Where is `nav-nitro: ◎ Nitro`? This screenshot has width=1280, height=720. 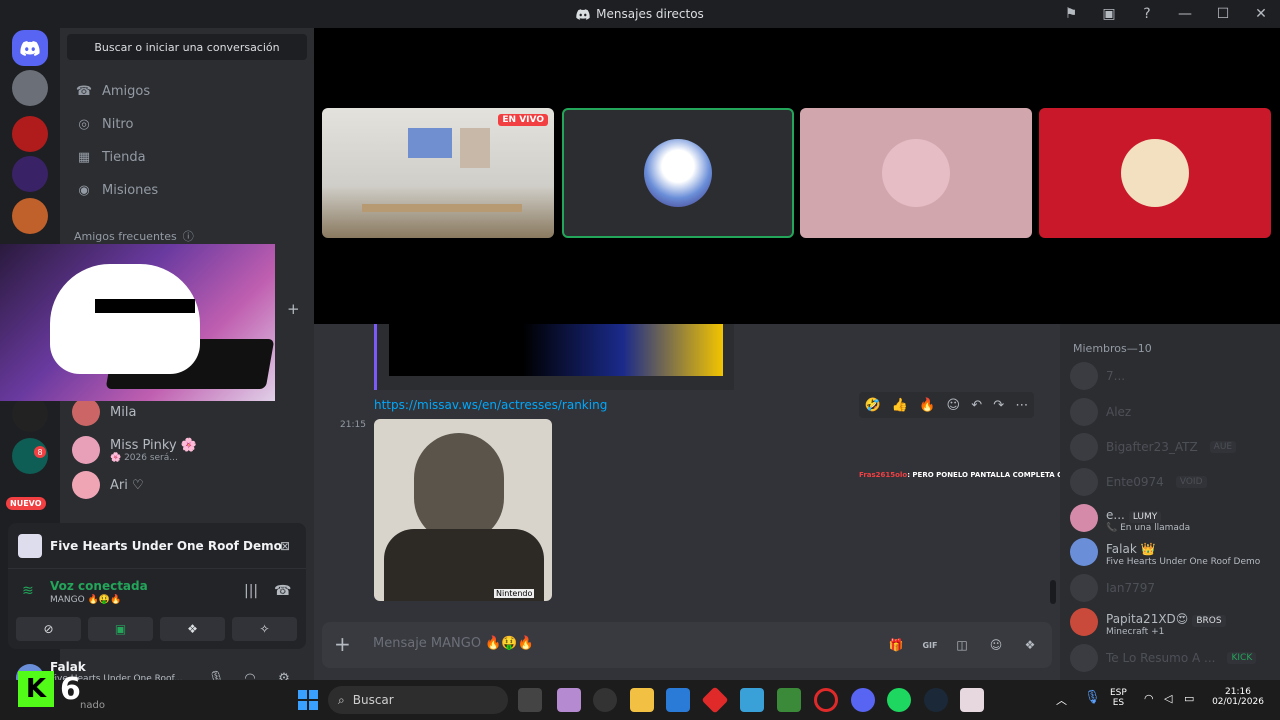 nav-nitro: ◎ Nitro is located at coordinates (187, 124).